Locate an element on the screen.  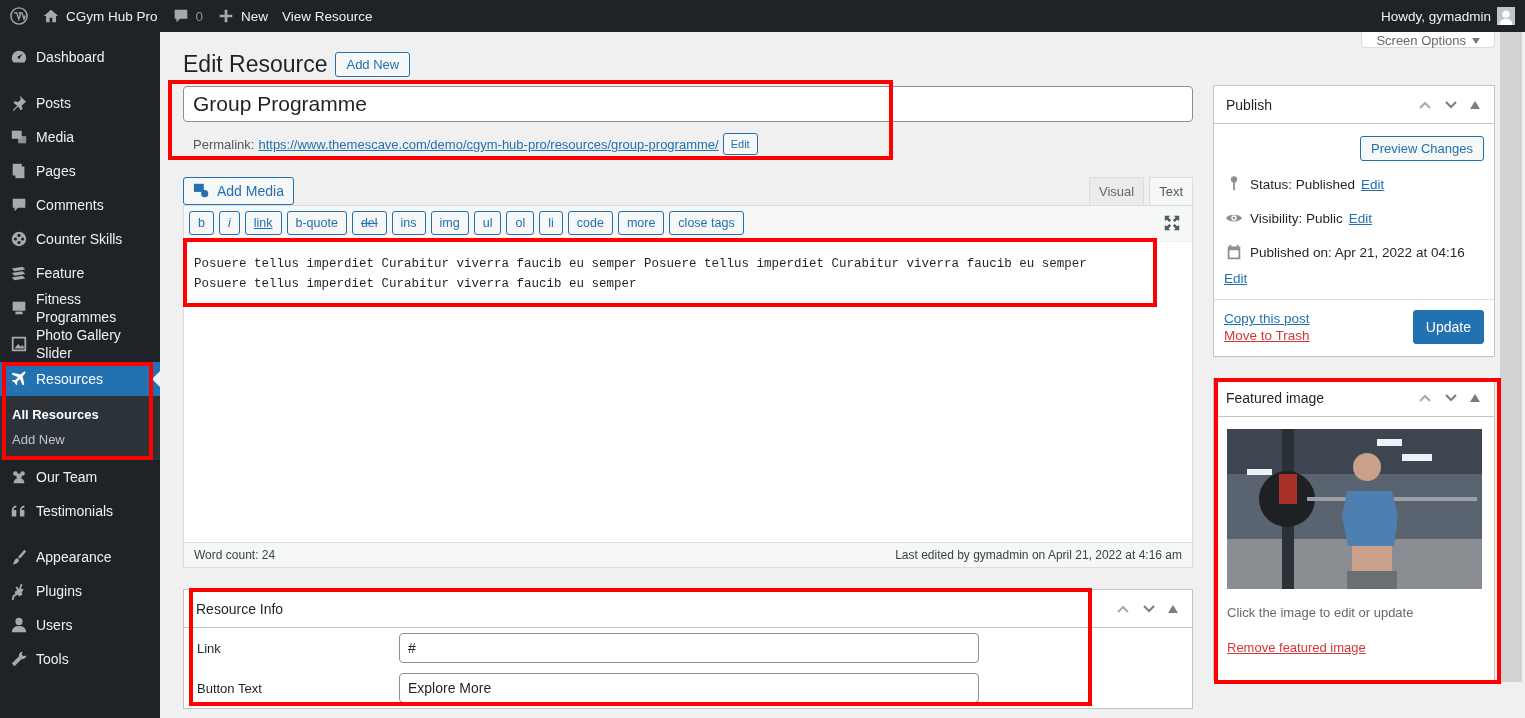
person-icon is located at coordinates (19, 625).